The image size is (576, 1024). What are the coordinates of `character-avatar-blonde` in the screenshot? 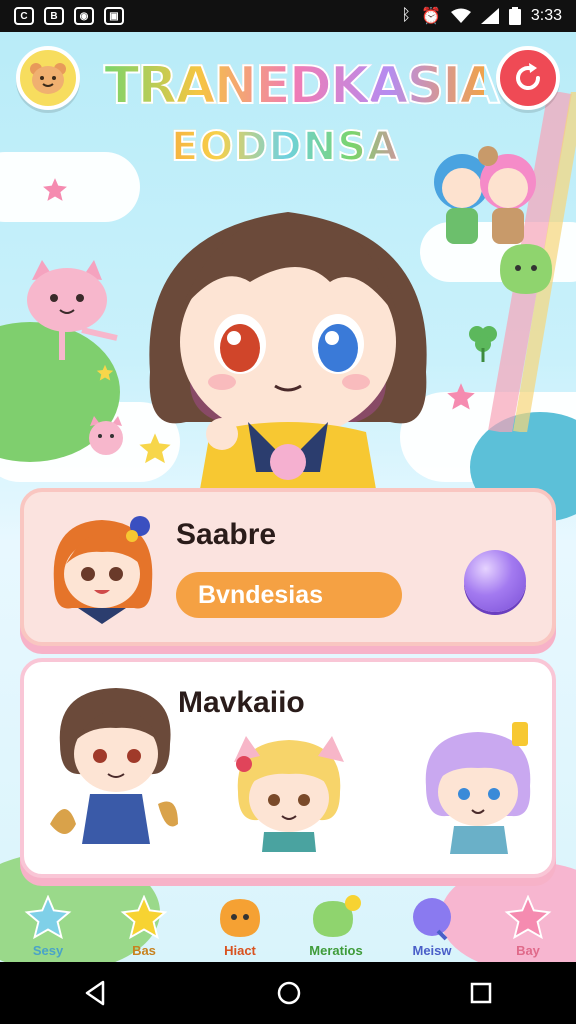 It's located at (289, 792).